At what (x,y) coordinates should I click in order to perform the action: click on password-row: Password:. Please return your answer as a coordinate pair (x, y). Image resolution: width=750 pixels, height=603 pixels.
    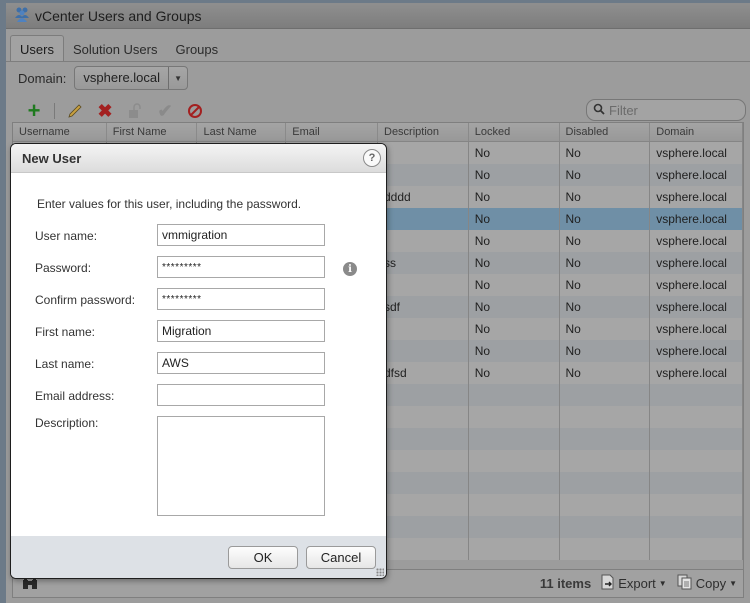
    Looking at the image, I should click on (180, 267).